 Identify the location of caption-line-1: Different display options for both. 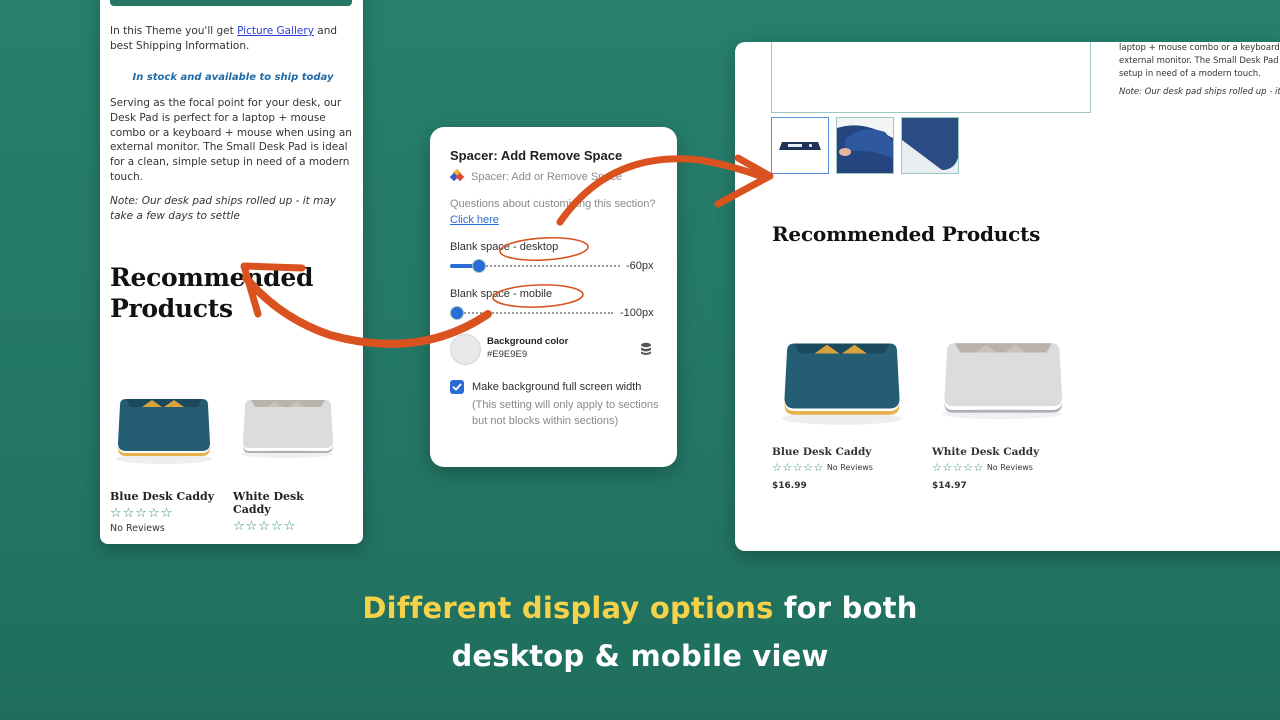
(640, 608).